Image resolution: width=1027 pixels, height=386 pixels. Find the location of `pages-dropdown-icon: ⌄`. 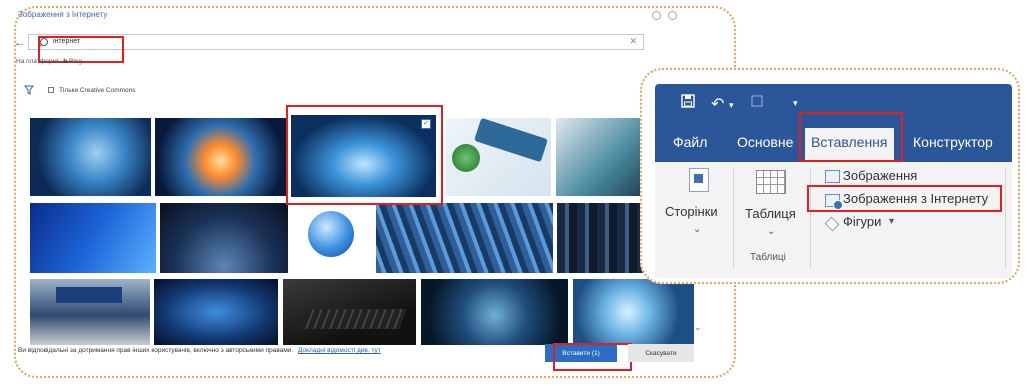

pages-dropdown-icon: ⌄ is located at coordinates (697, 229).